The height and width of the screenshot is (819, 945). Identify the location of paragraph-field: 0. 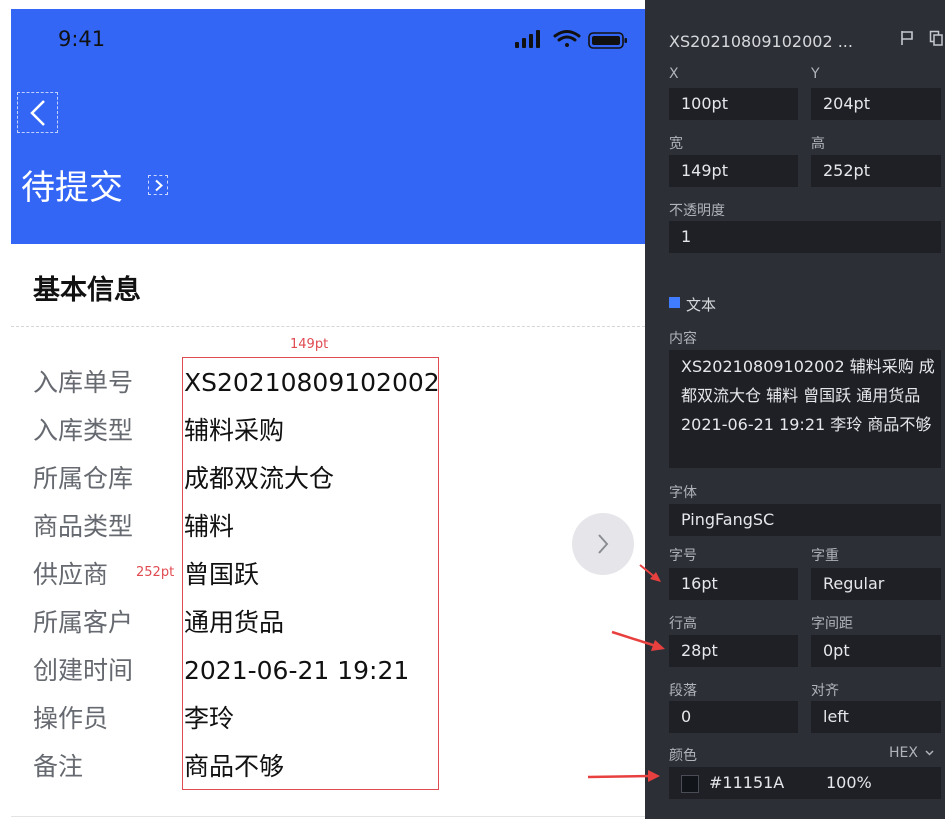
(733, 717).